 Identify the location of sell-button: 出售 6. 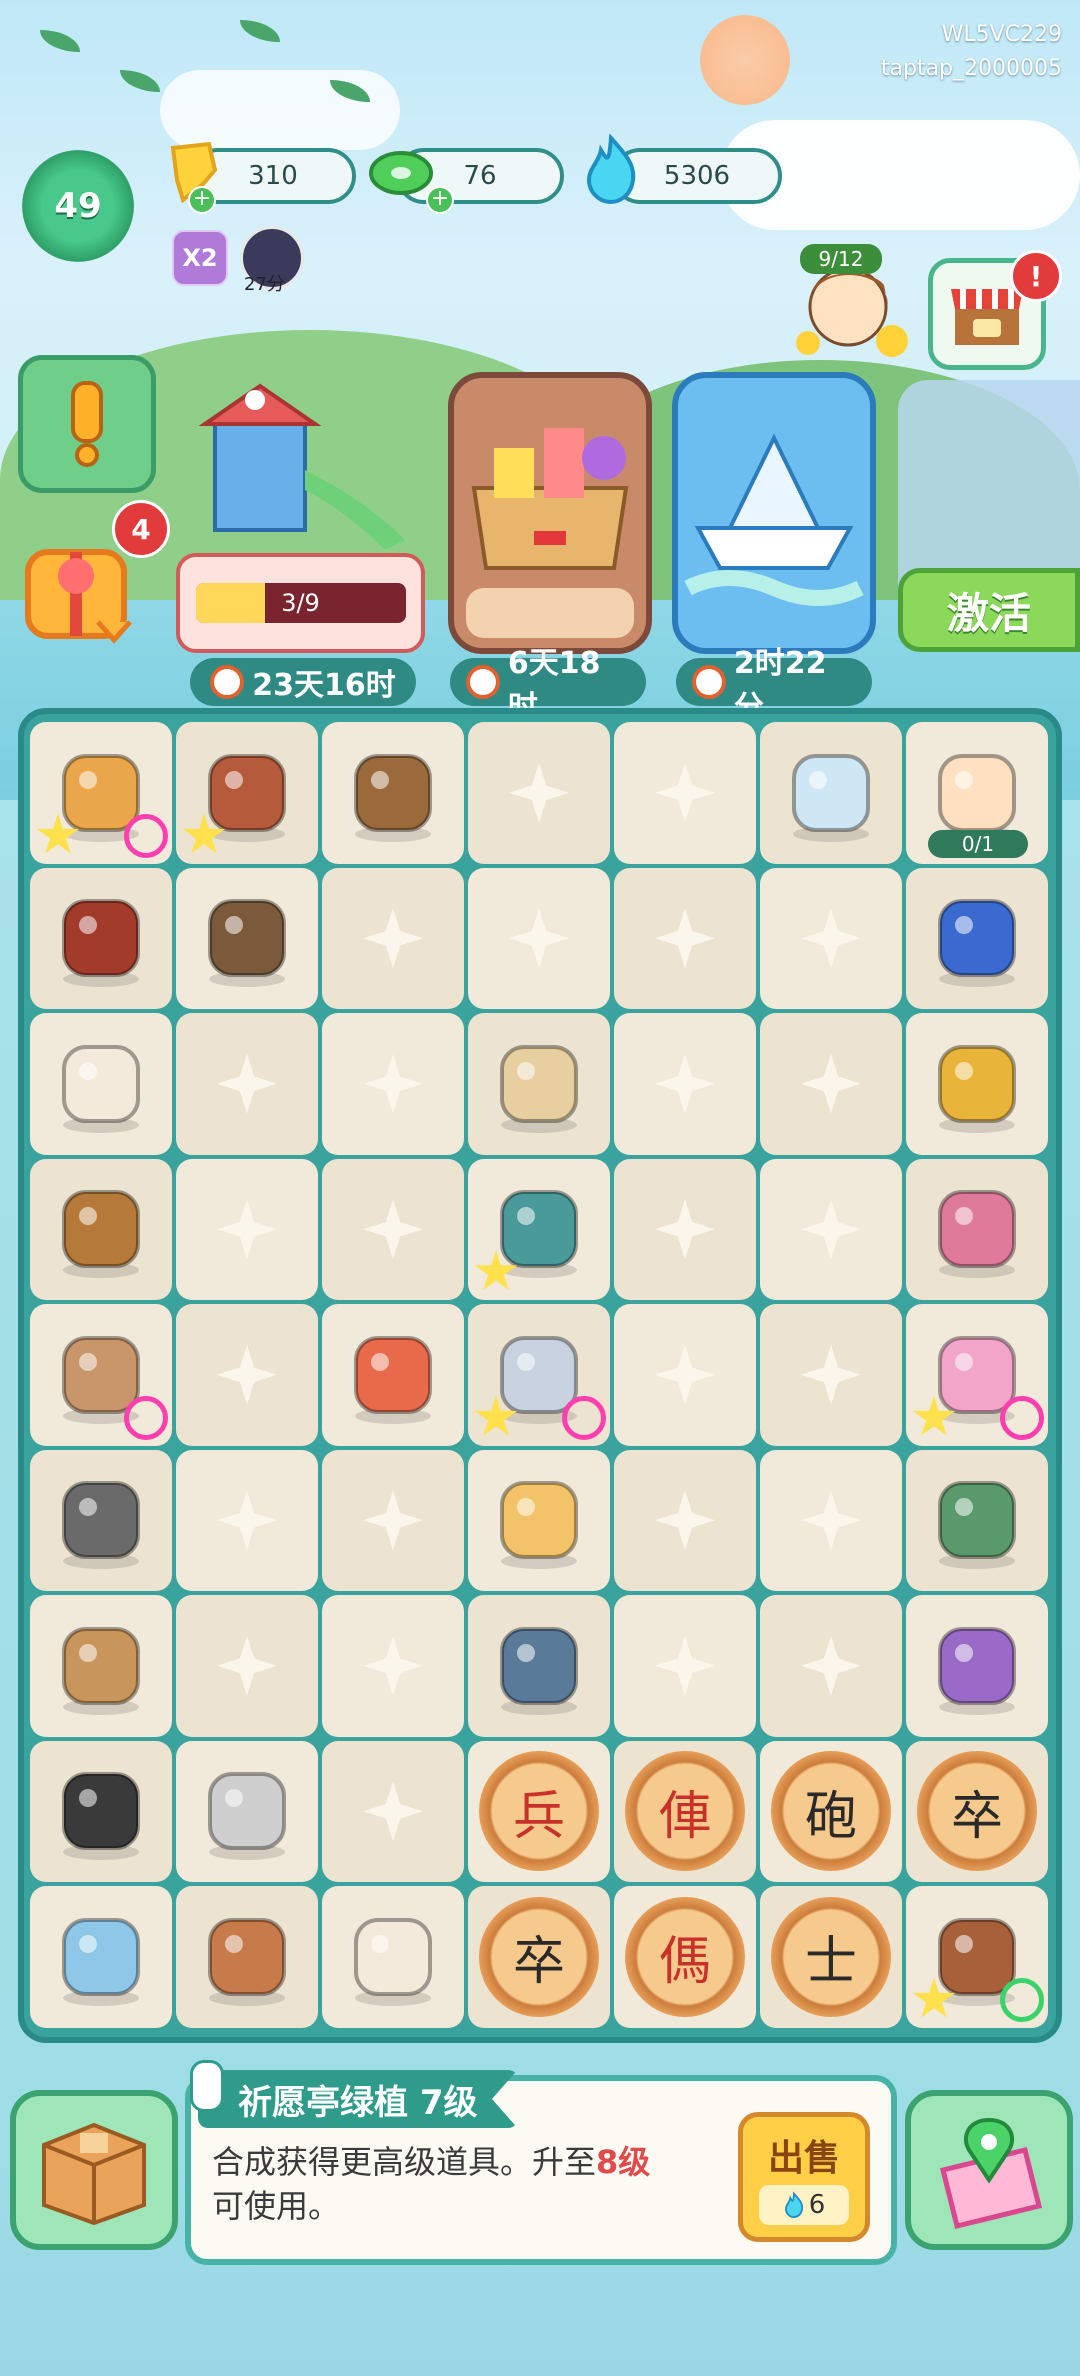
(804, 2177).